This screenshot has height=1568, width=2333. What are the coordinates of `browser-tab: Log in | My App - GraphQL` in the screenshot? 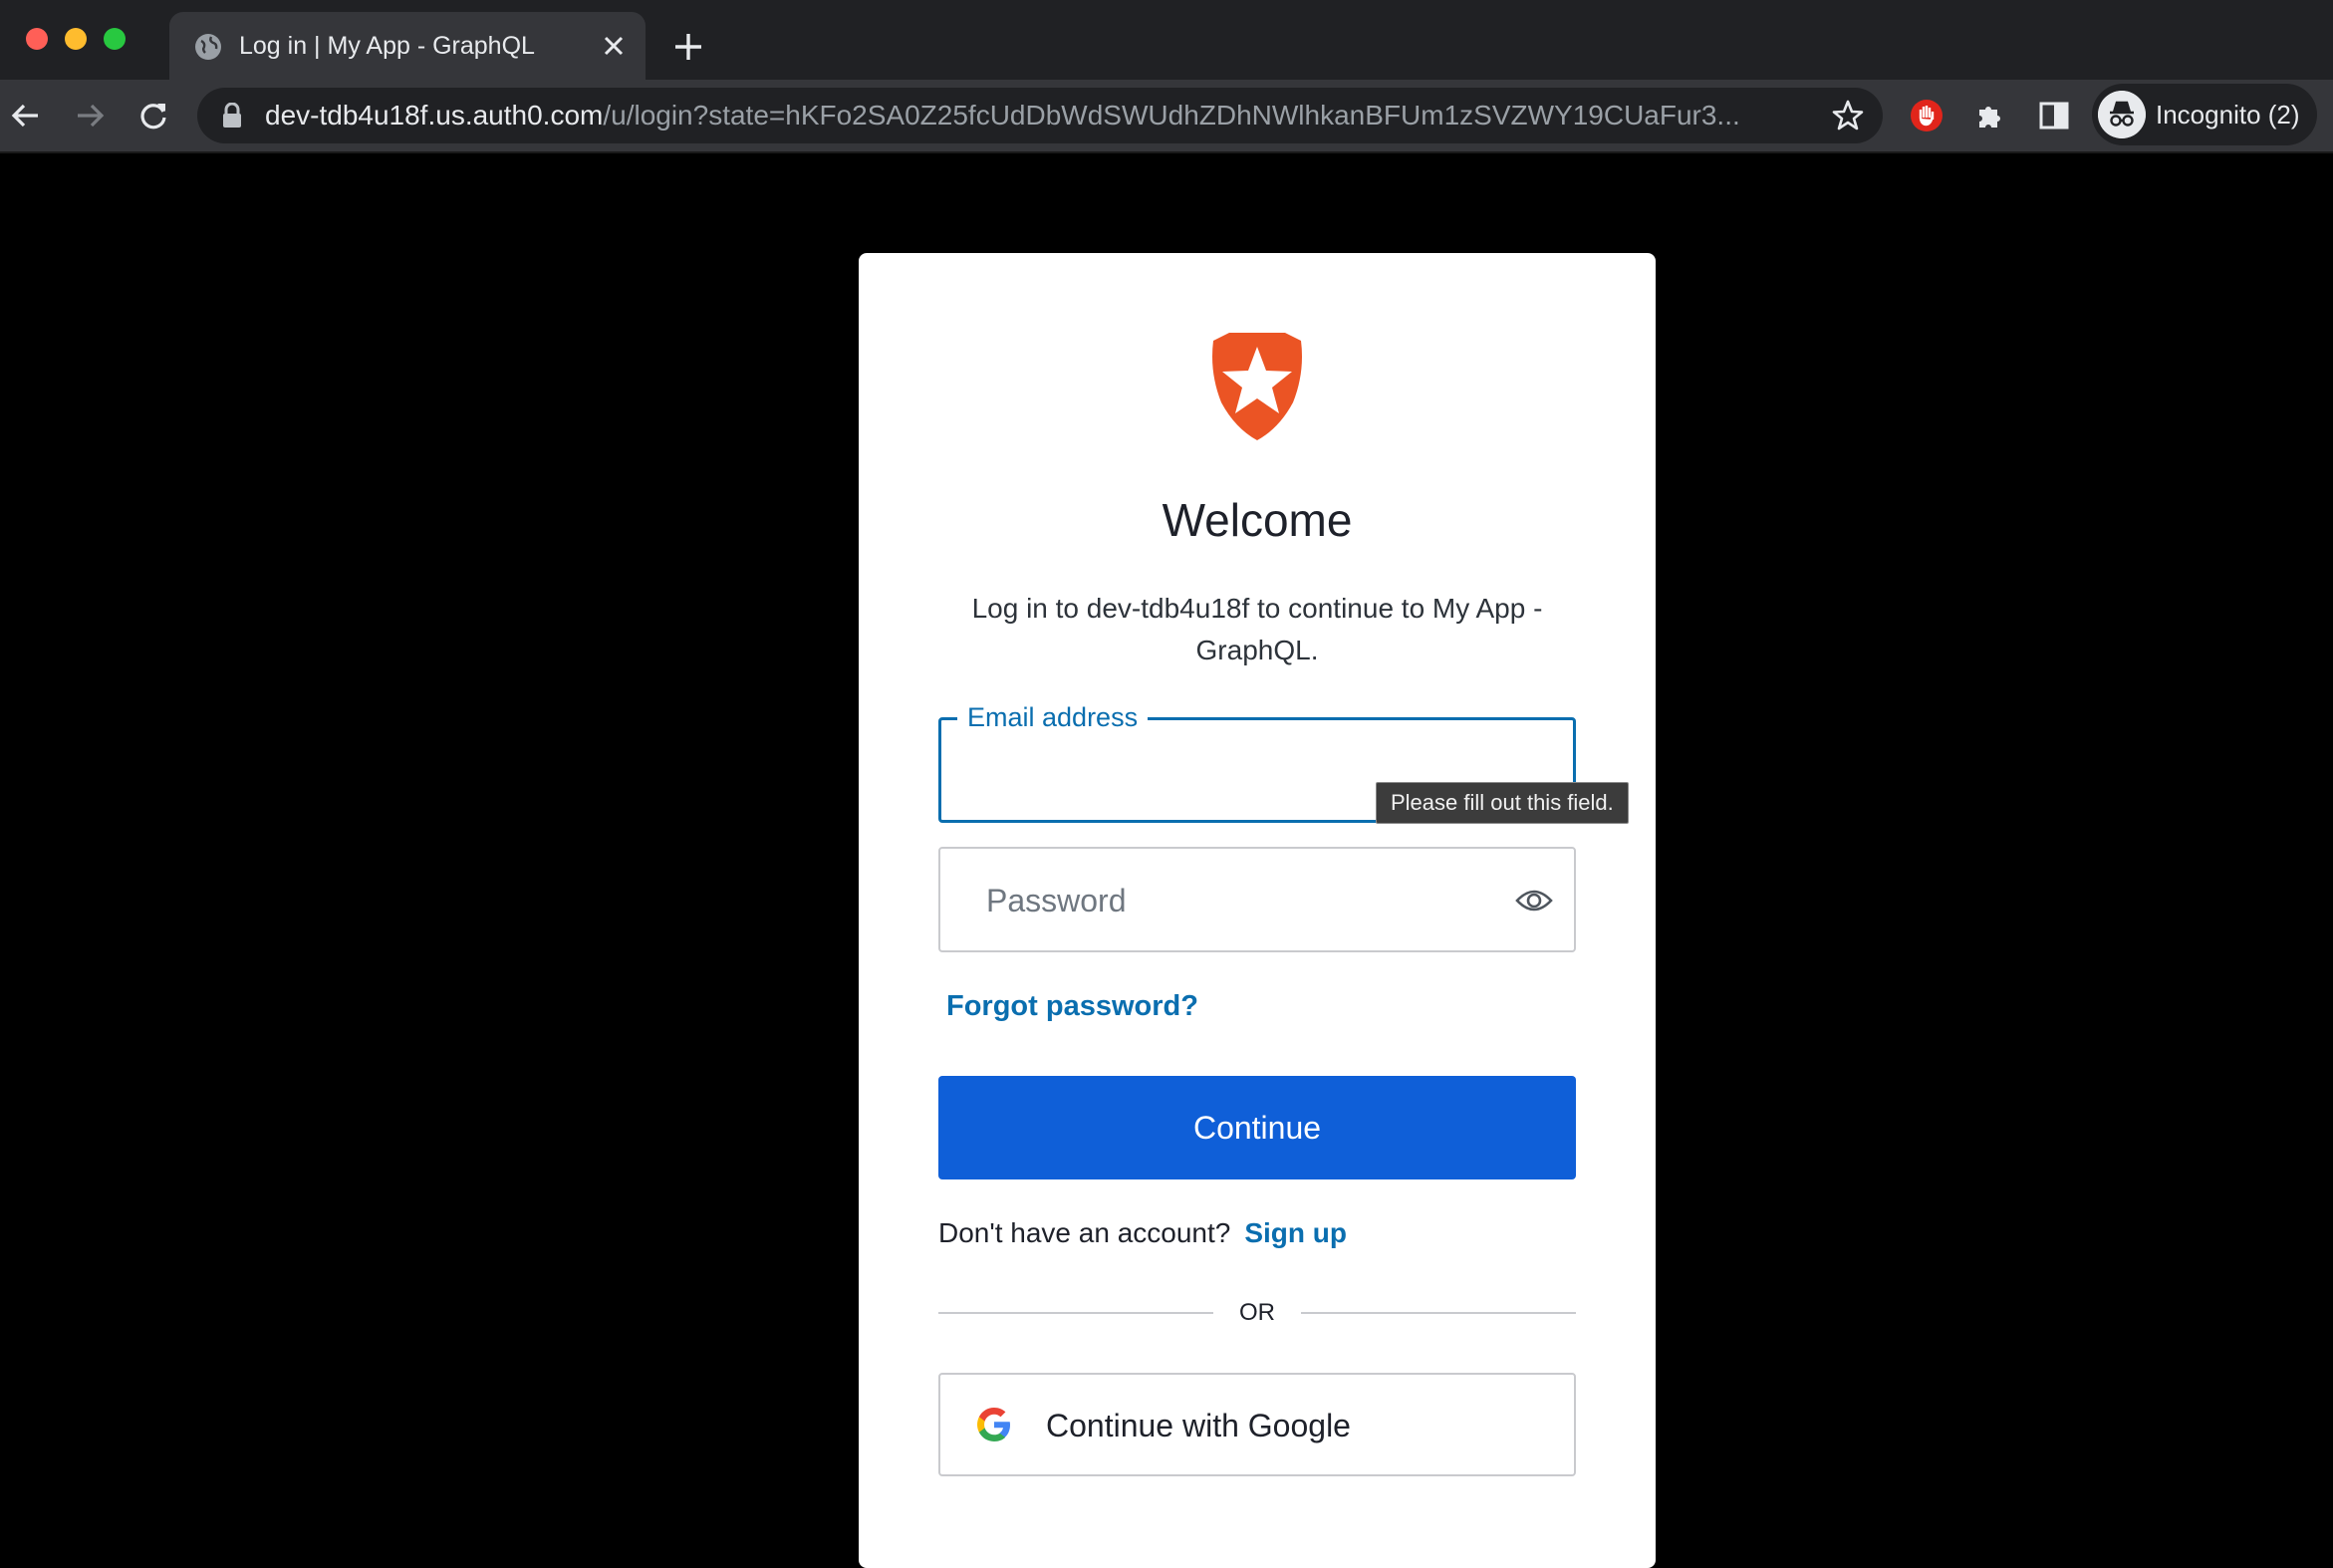 It's located at (407, 46).